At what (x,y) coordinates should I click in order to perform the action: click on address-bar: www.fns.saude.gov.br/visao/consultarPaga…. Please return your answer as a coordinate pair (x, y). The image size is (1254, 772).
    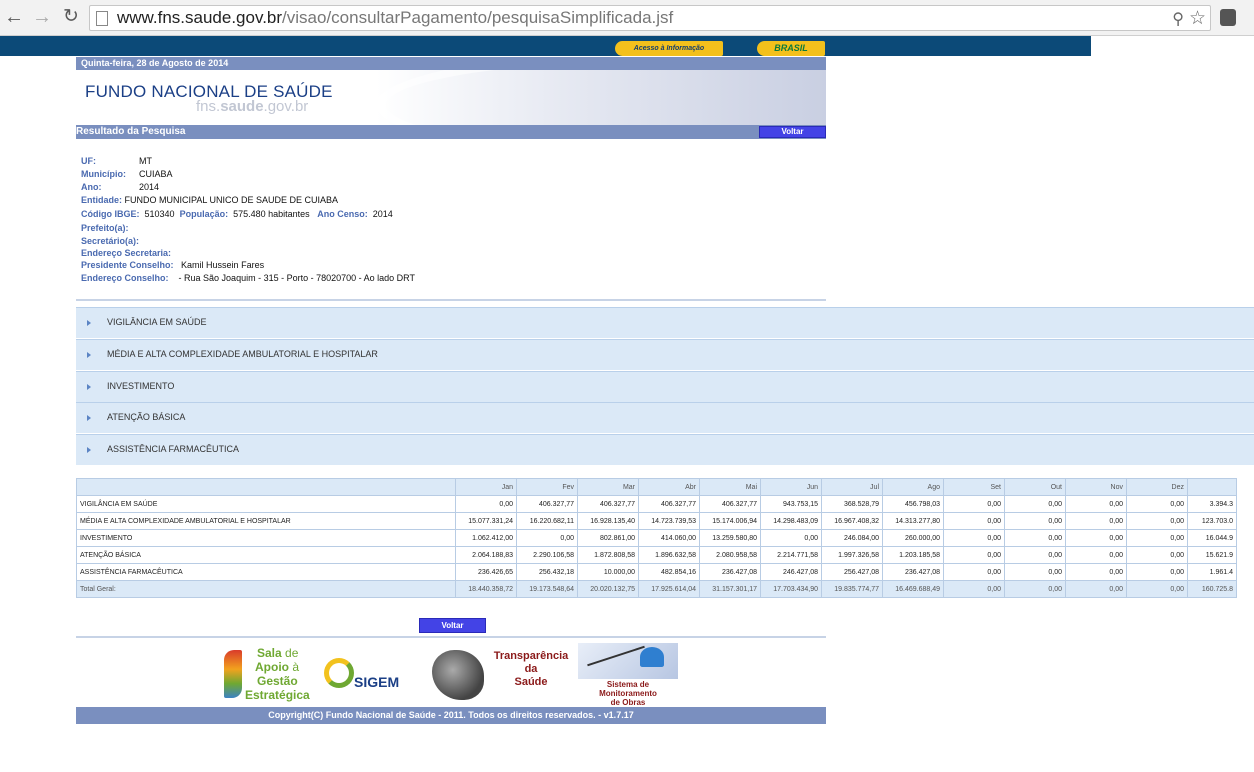
    Looking at the image, I should click on (650, 18).